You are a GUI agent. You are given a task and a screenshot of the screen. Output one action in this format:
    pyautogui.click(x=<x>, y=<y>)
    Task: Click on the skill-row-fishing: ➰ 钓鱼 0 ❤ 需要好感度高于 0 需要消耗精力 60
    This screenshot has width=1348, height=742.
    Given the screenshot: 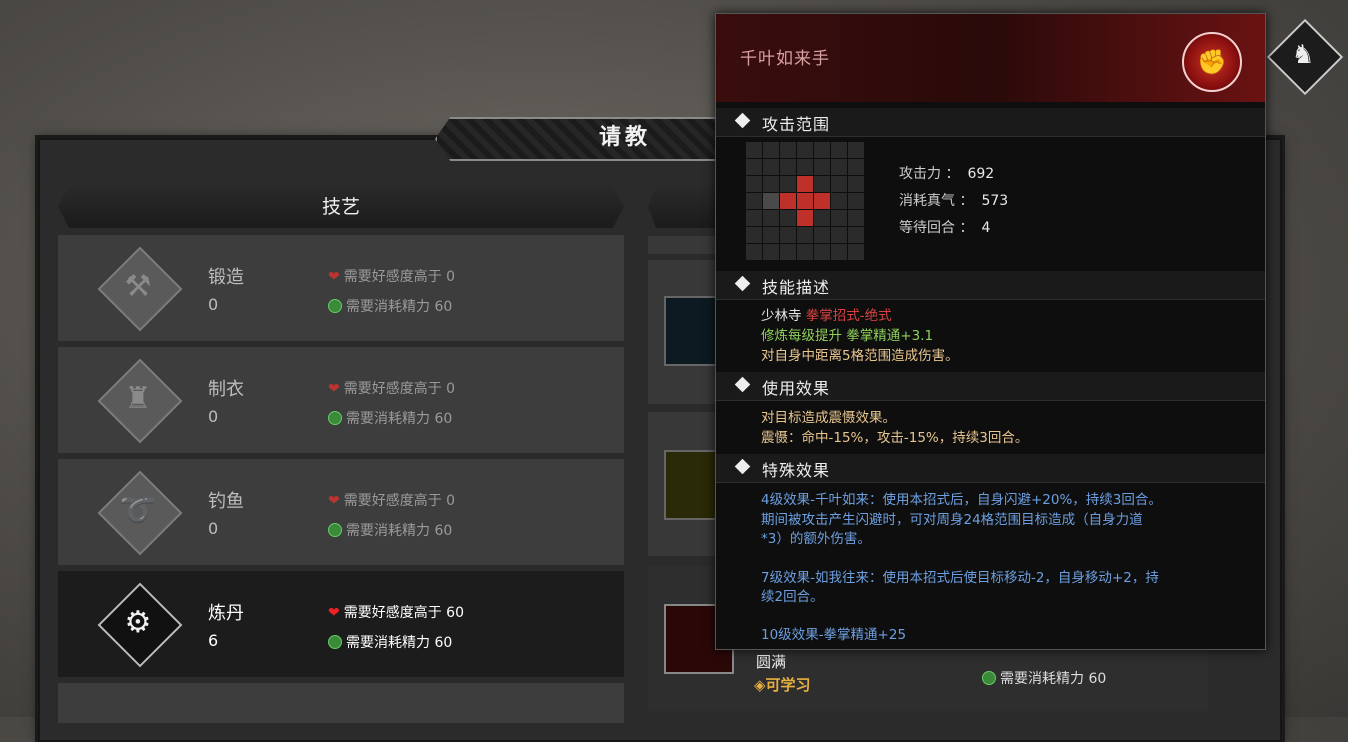 What is the action you would take?
    pyautogui.click(x=341, y=512)
    